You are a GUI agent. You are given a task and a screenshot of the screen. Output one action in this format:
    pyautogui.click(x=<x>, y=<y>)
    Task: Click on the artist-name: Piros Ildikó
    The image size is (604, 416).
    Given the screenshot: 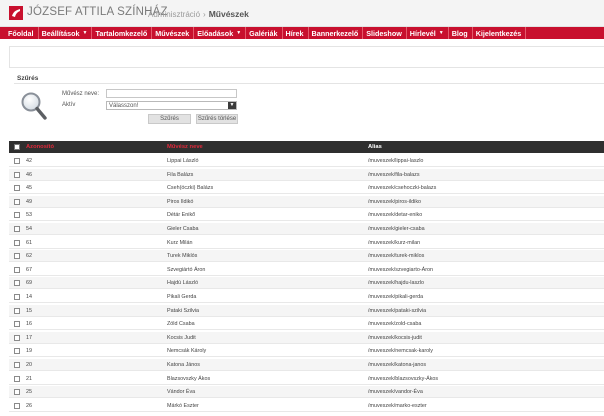 What is the action you would take?
    pyautogui.click(x=180, y=202)
    